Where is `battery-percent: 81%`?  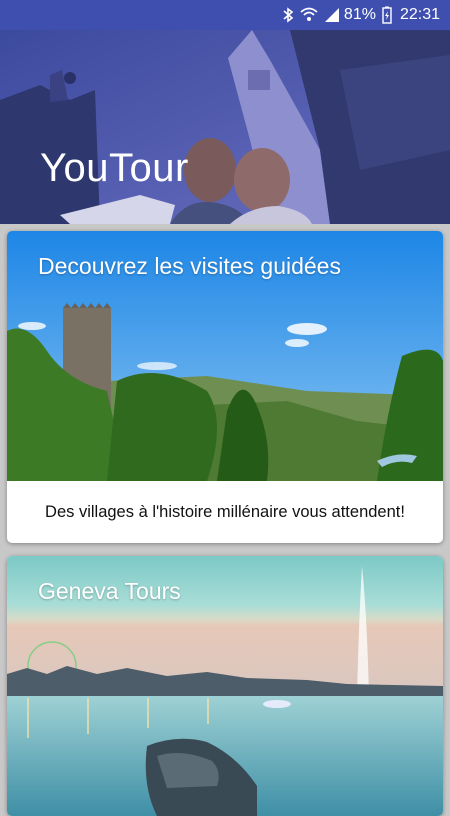
battery-percent: 81% is located at coordinates (359, 14).